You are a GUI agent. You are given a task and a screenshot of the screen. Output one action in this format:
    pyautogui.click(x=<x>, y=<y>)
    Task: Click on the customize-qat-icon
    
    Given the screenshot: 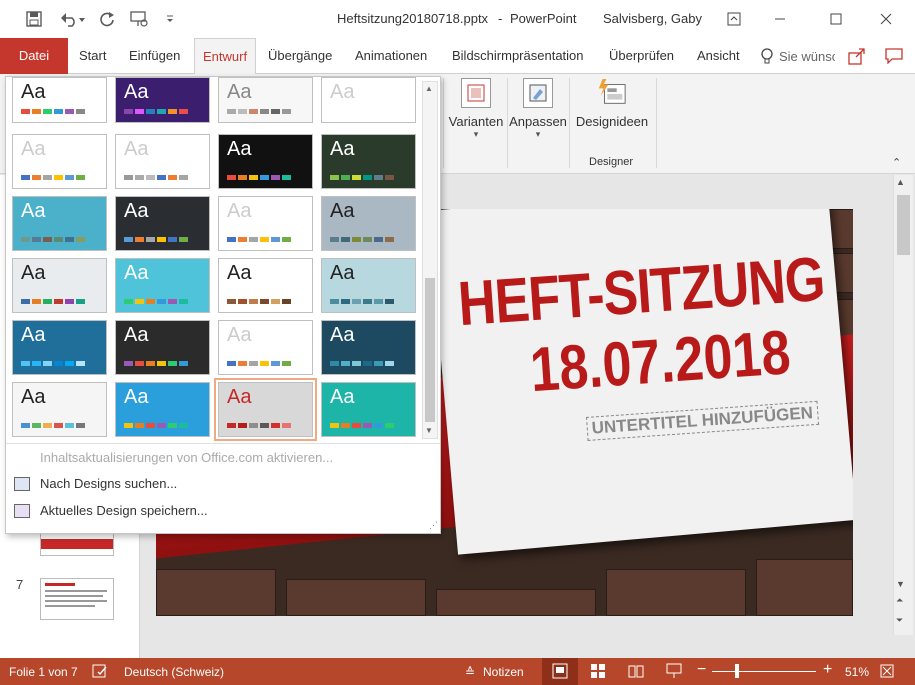 What is the action you would take?
    pyautogui.click(x=170, y=19)
    